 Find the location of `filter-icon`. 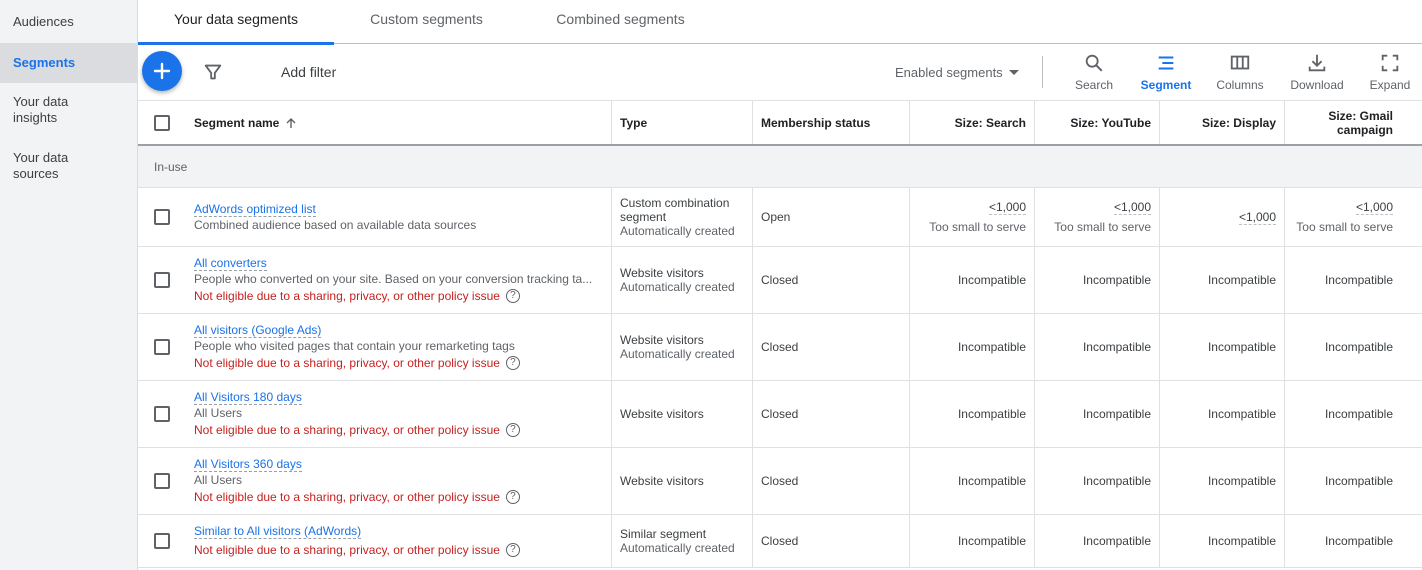

filter-icon is located at coordinates (213, 72).